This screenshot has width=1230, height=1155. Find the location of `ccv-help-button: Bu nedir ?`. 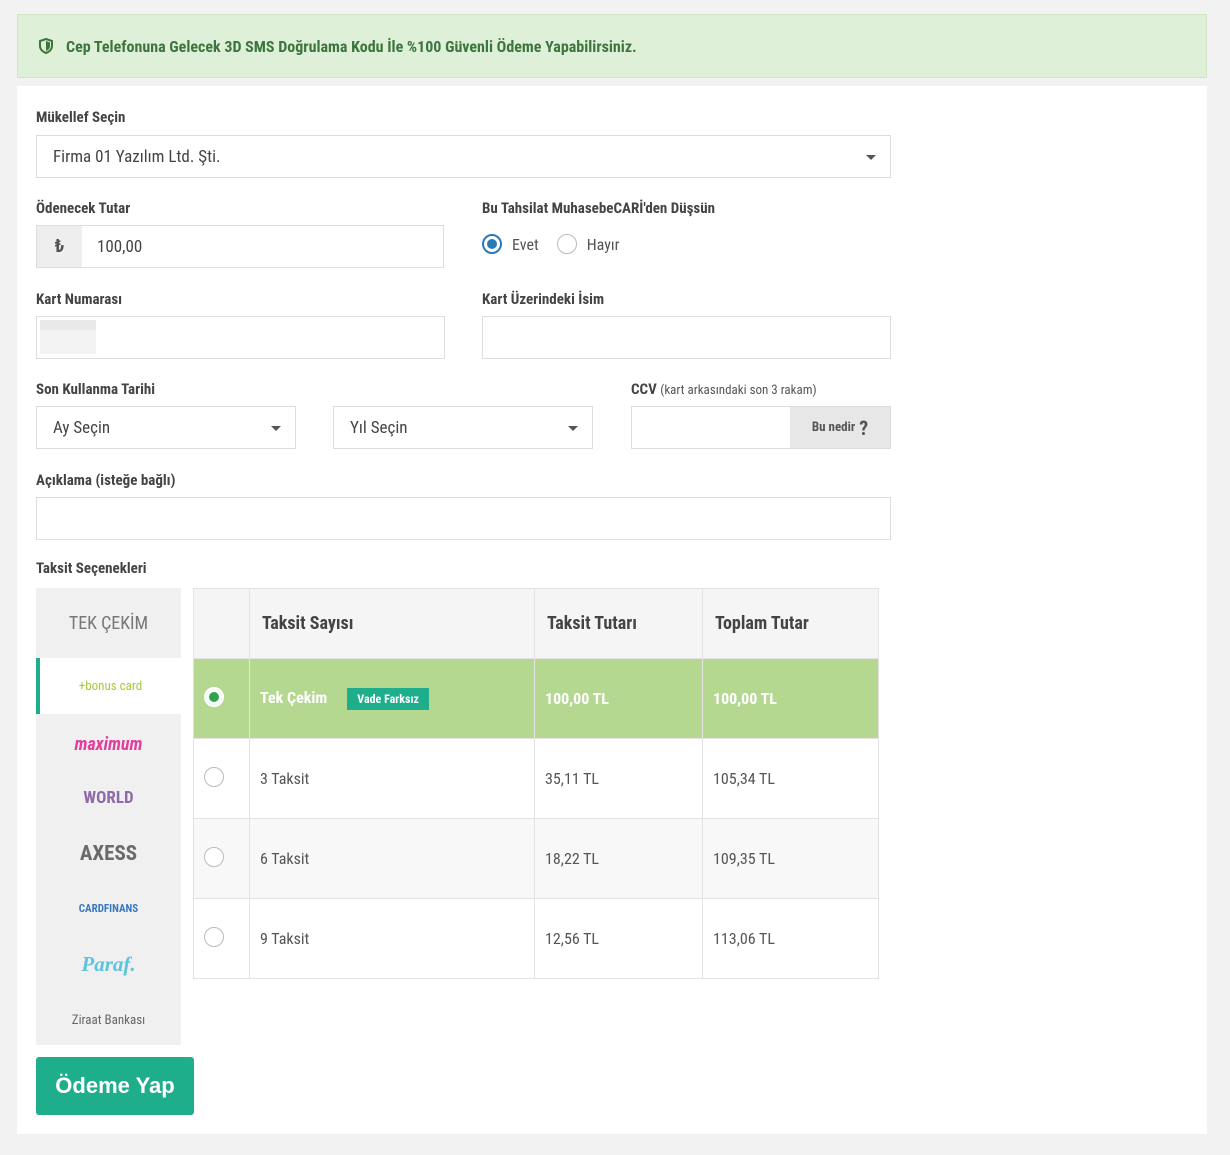

ccv-help-button: Bu nedir ? is located at coordinates (840, 427).